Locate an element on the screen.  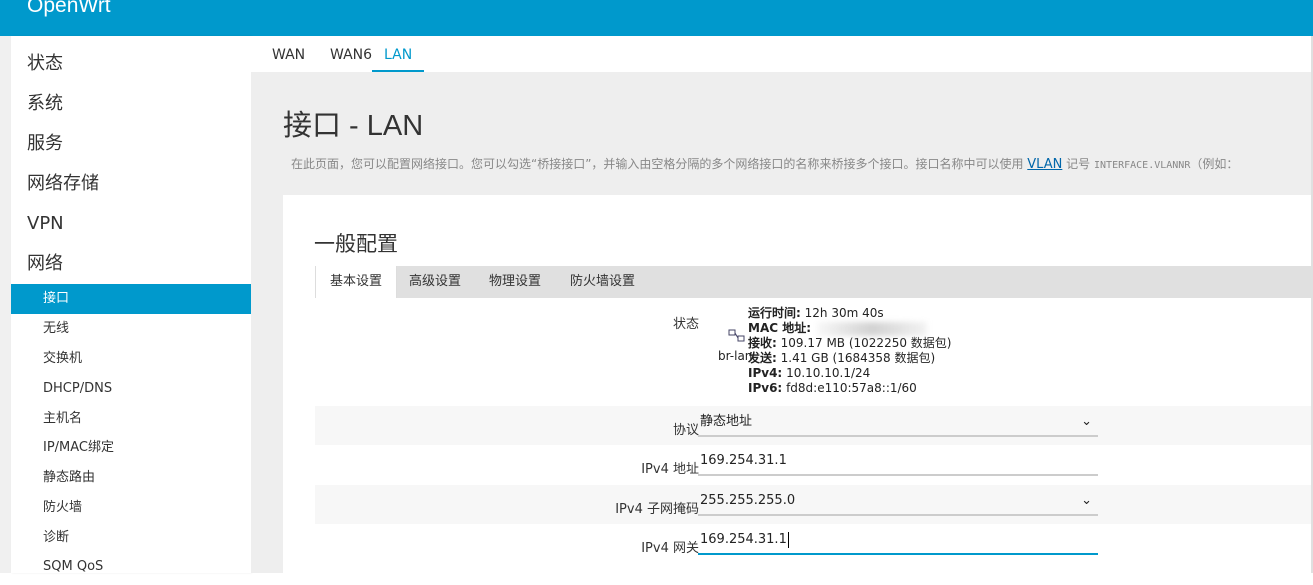
uptime-value: 12h 30m 40s is located at coordinates (844, 313).